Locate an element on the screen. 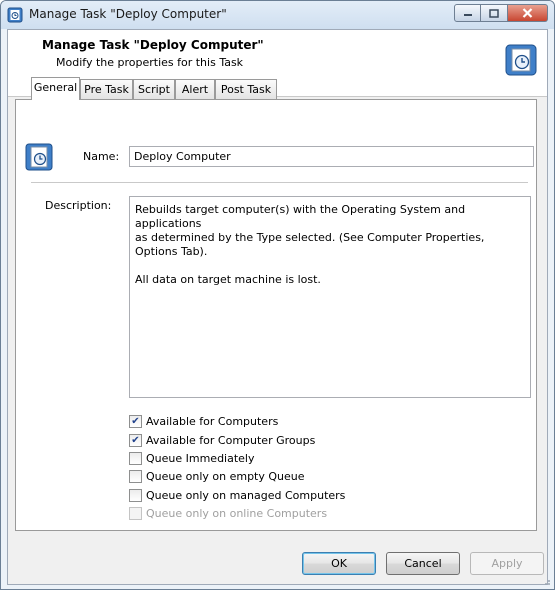 This screenshot has height=590, width=555. available-for-computers-checkbox: ✔ Available for Computers is located at coordinates (203, 421).